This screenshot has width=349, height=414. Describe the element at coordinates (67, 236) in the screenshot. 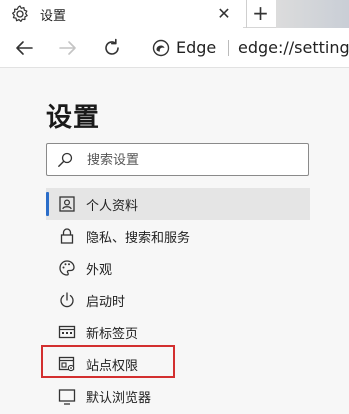

I see `lock-icon` at that location.